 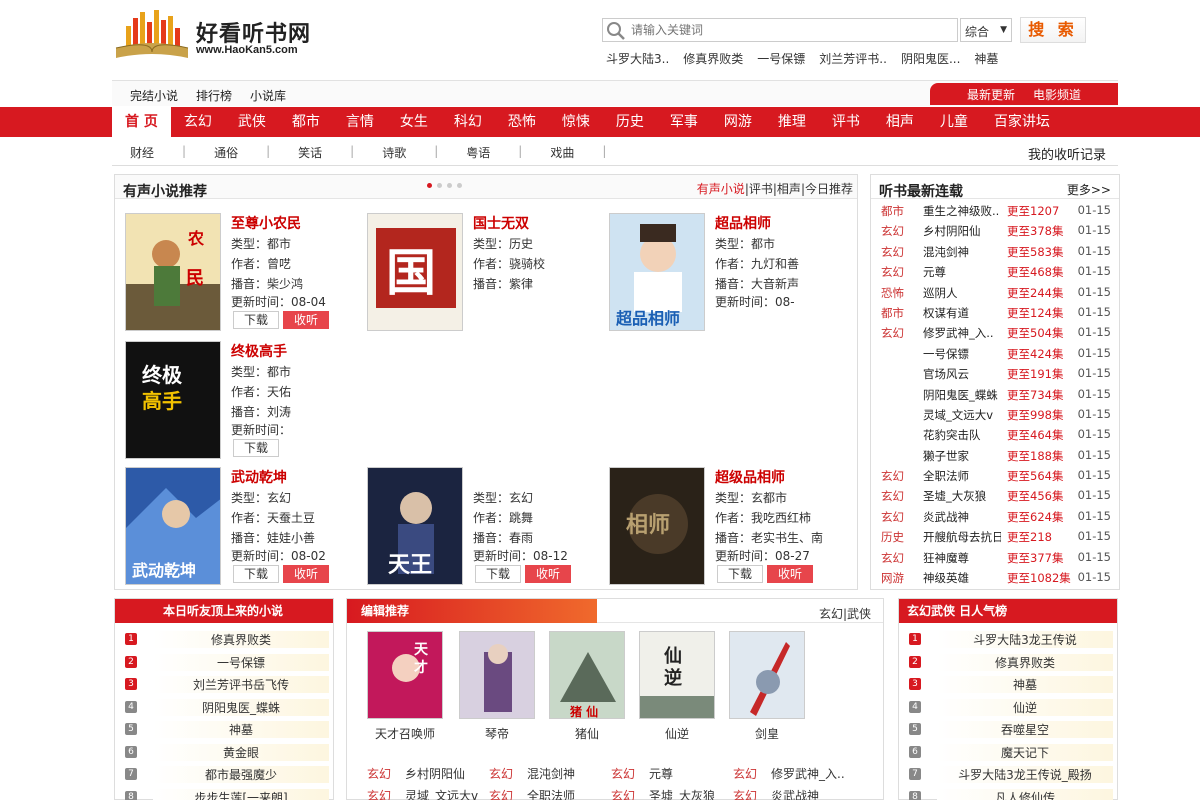 I want to click on tab-today: 今日推荐, so click(x=829, y=189).